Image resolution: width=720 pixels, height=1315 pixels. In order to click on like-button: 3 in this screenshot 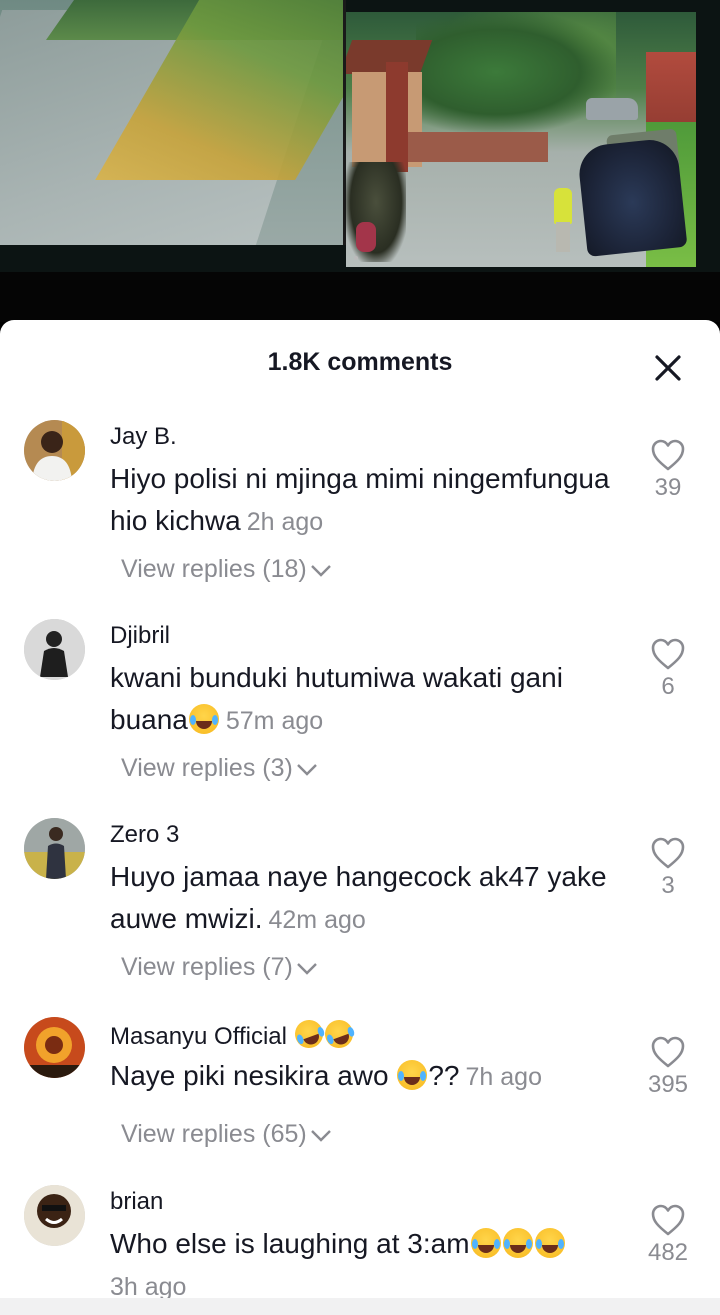, I will do `click(668, 868)`.